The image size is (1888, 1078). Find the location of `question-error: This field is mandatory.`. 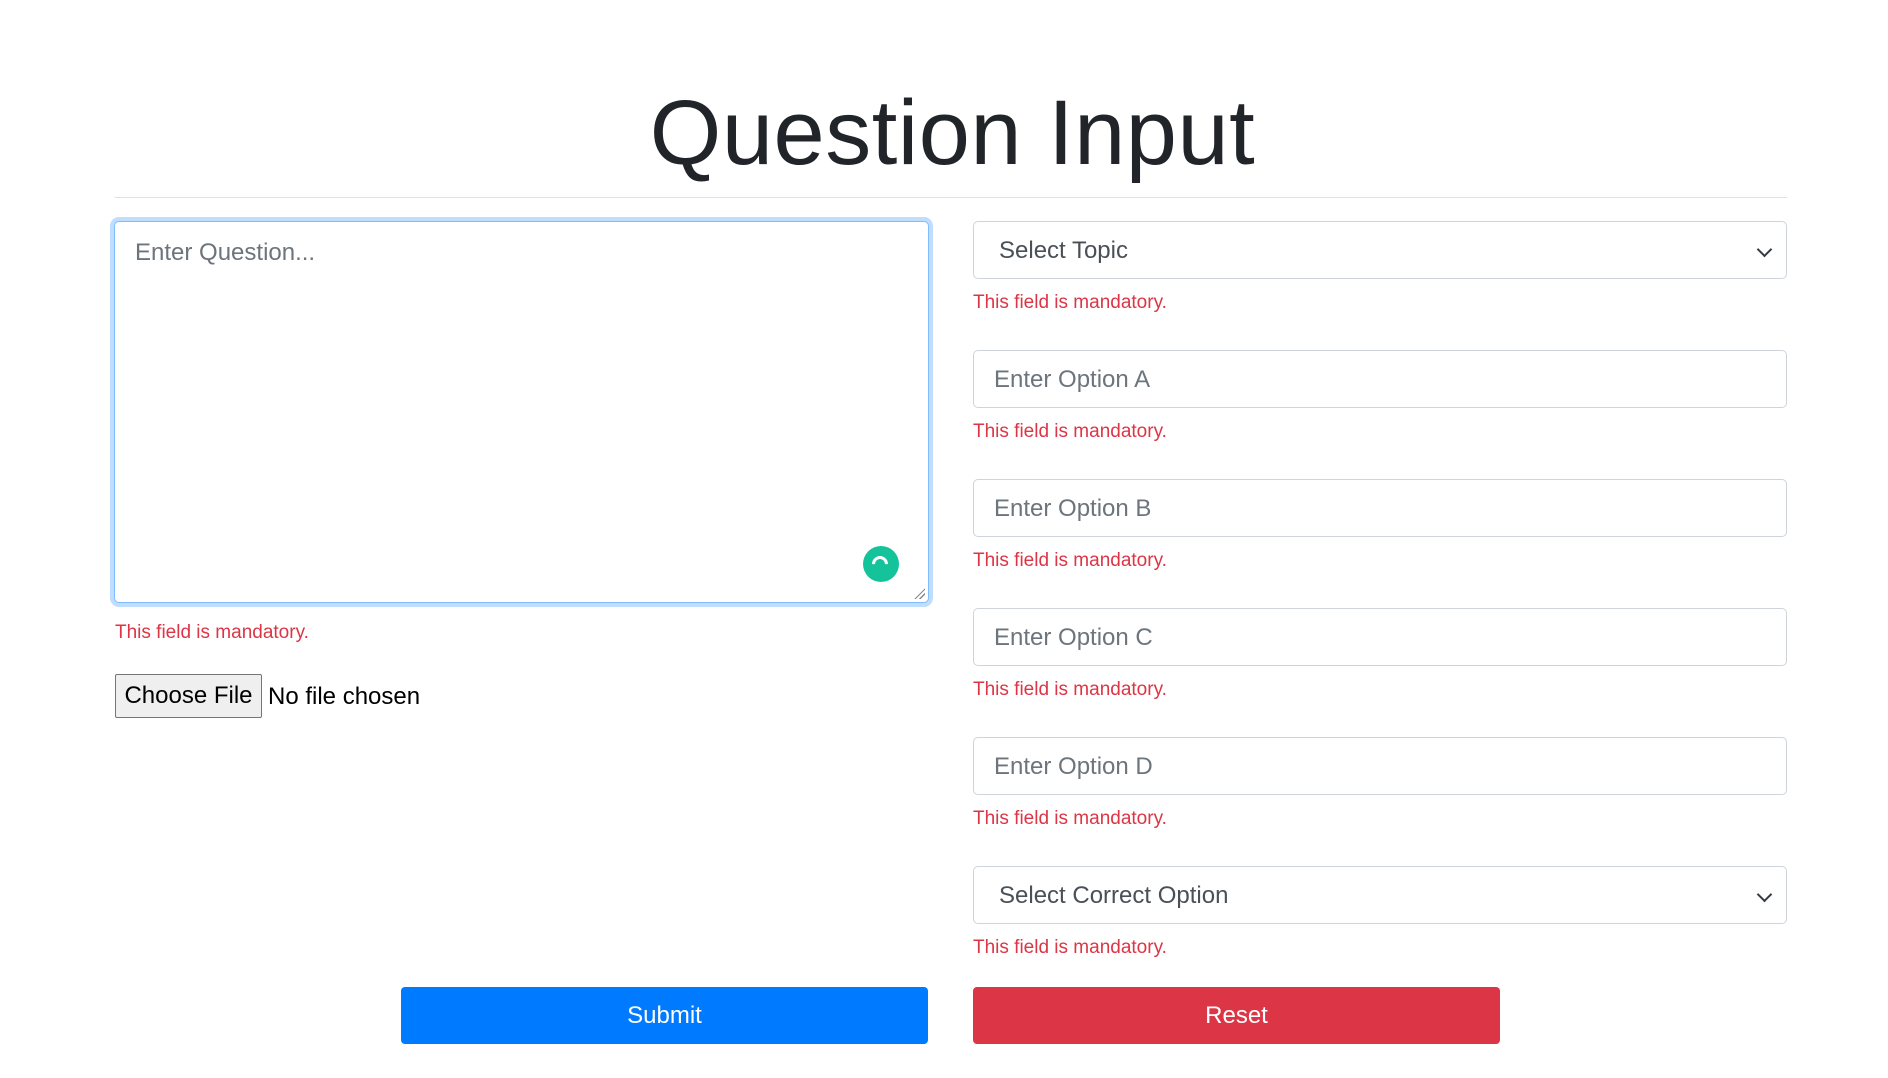

question-error: This field is mandatory. is located at coordinates (212, 632).